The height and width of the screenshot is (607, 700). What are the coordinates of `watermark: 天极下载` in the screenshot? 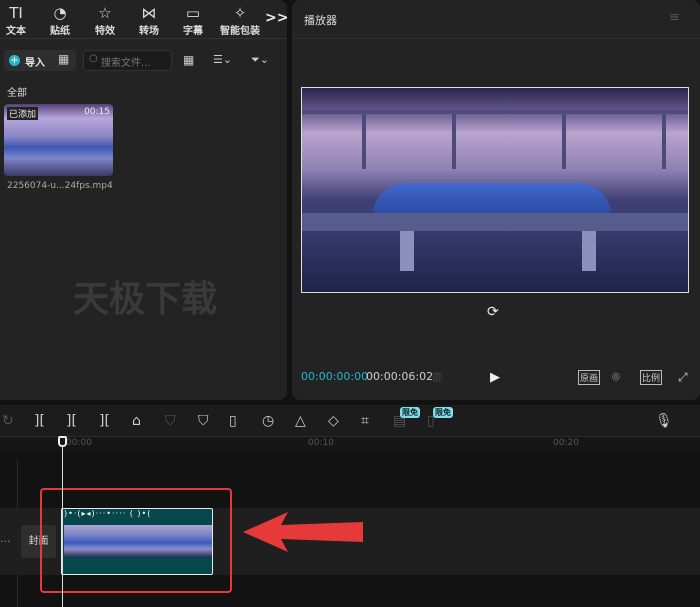 It's located at (145, 299).